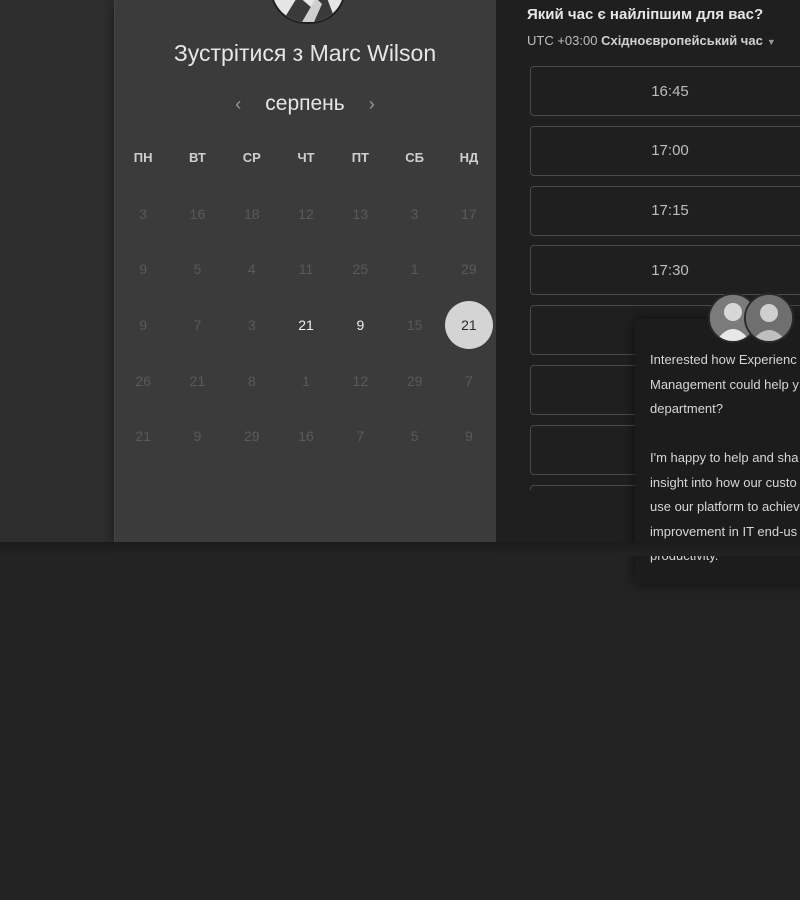  I want to click on calendar-day-number: 4, so click(251, 269).